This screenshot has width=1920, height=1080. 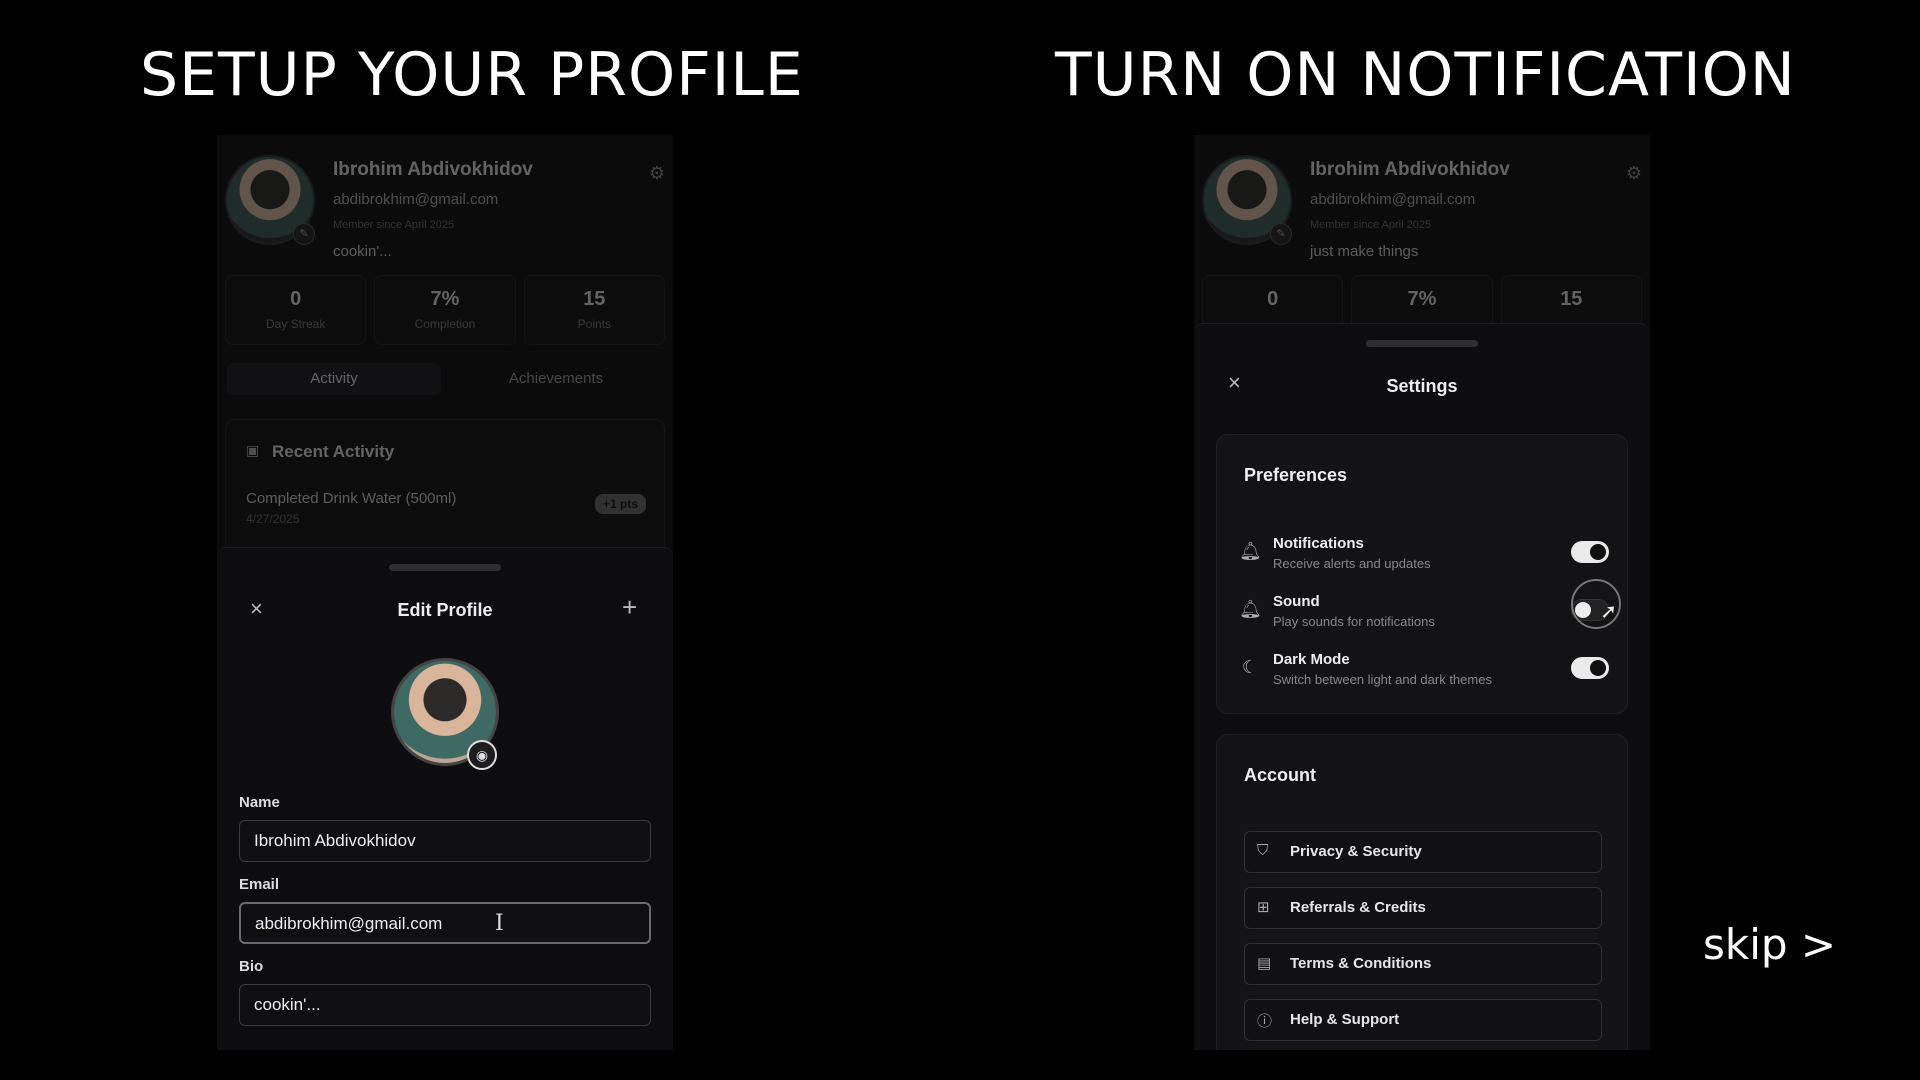 I want to click on stats-row: 0 Day Streak 7% Completion 15 Points, so click(x=445, y=310).